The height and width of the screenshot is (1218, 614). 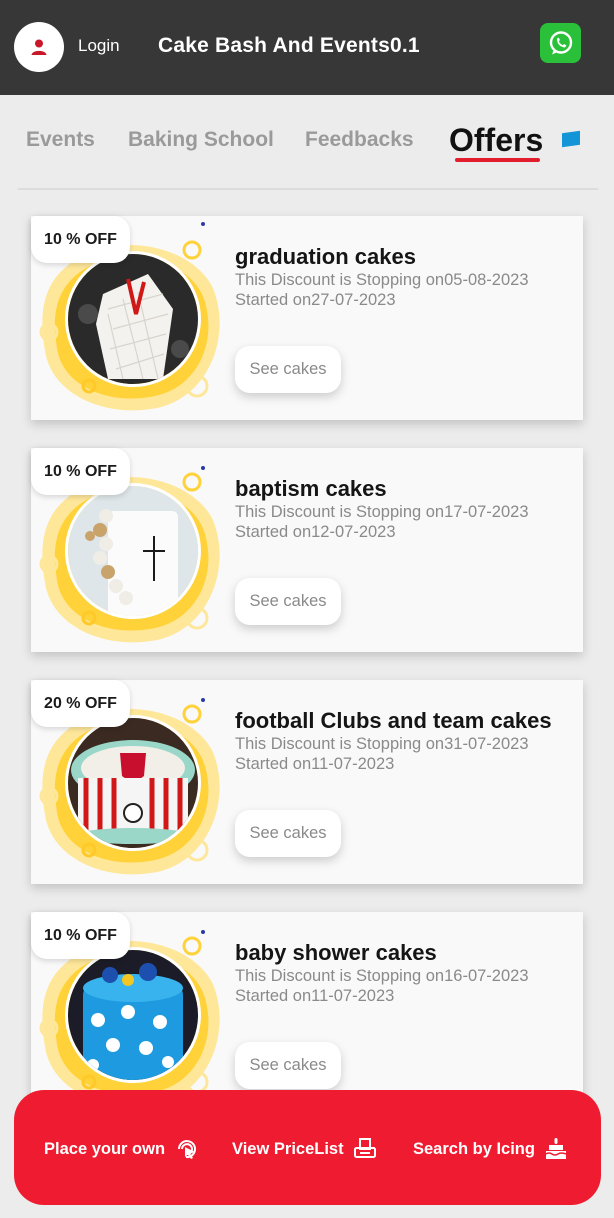 I want to click on view-pricelist-label: View PriceList, so click(x=288, y=1148).